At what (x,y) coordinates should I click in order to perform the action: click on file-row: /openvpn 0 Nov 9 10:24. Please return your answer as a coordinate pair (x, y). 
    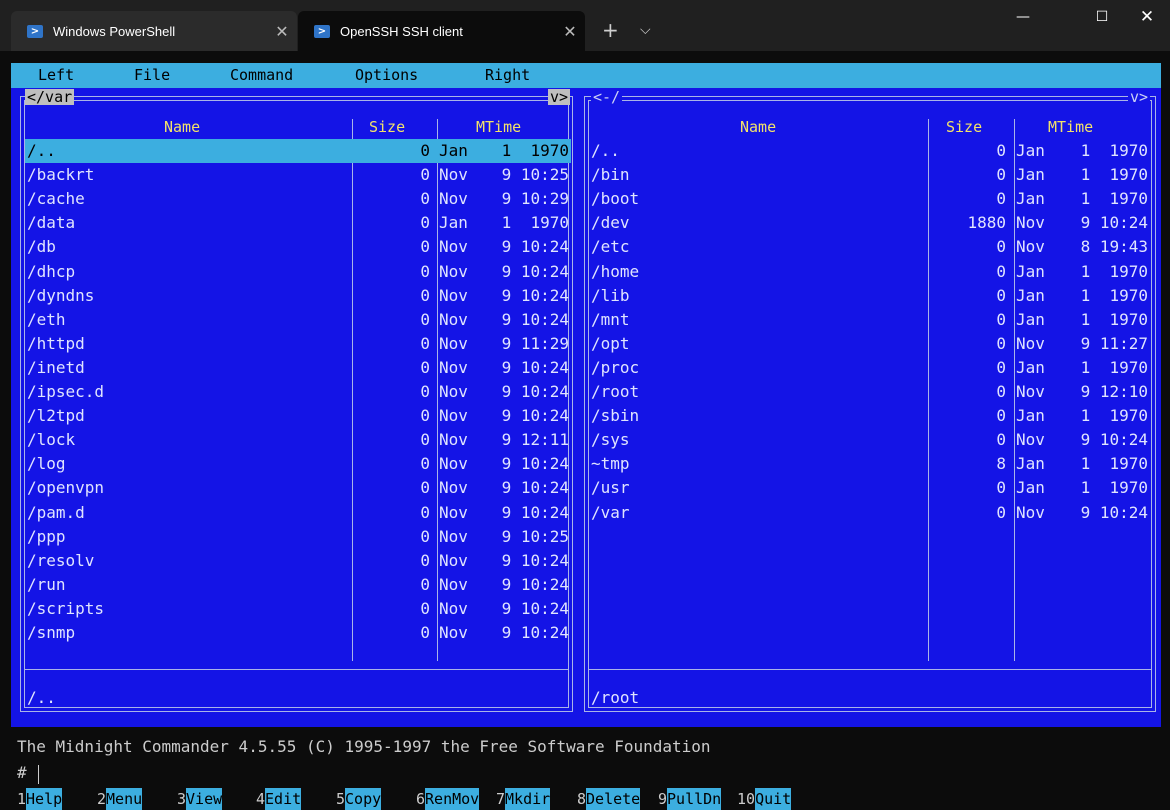
    Looking at the image, I should click on (298, 488).